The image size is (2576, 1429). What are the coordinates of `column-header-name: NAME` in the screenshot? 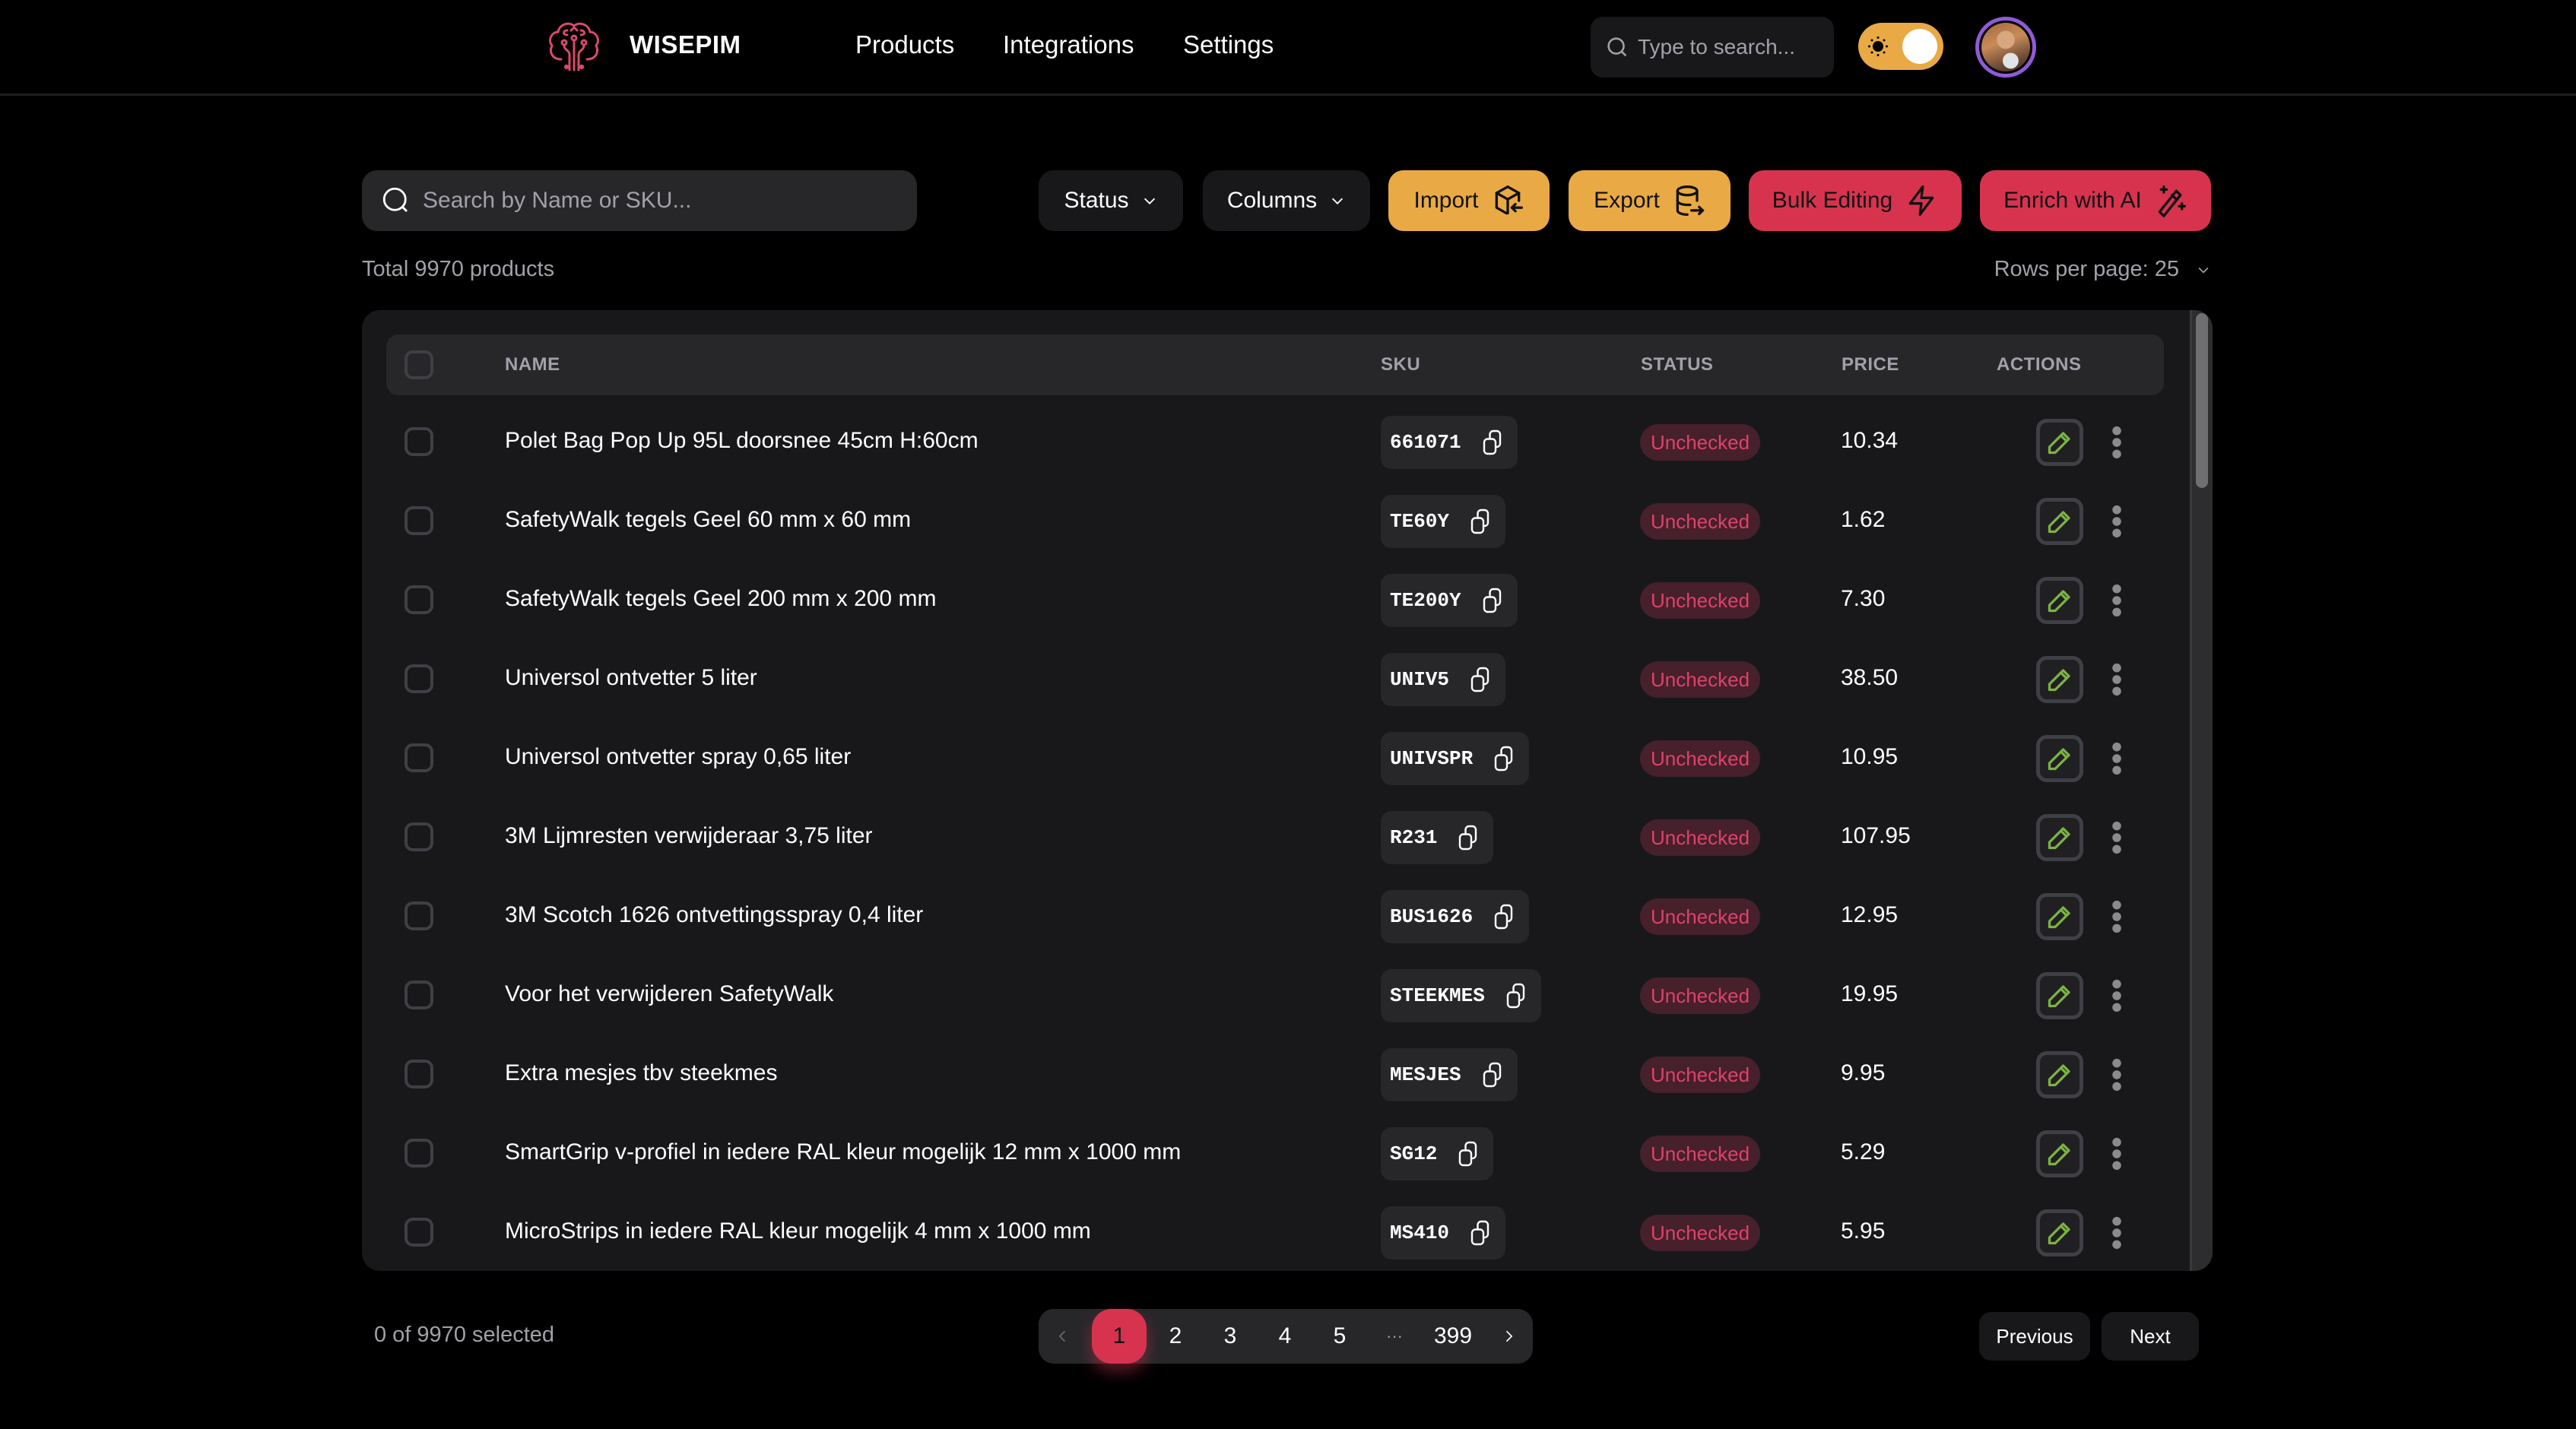 It's located at (532, 364).